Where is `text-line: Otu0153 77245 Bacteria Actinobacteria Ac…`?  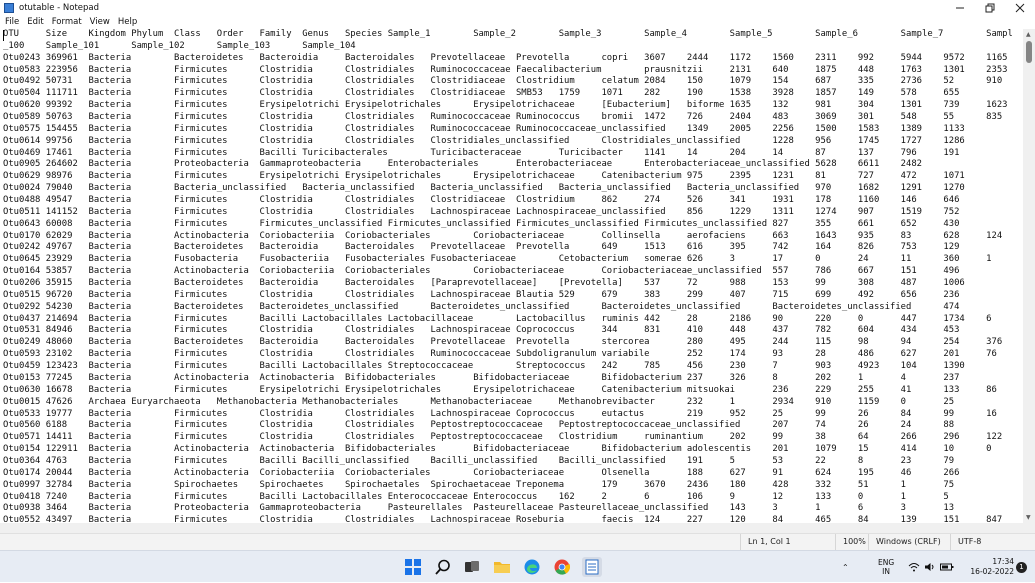 text-line: Otu0153 77245 Bacteria Actinobacteria Ac… is located at coordinates (481, 377).